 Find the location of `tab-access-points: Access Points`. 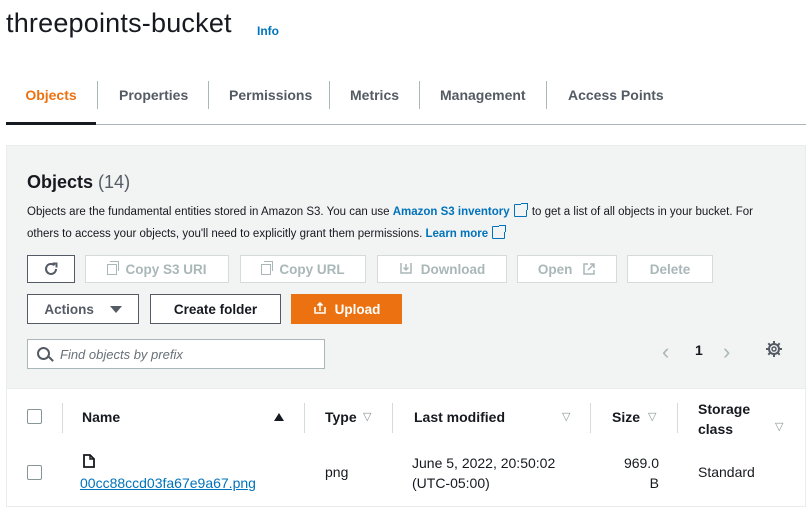

tab-access-points: Access Points is located at coordinates (616, 96).